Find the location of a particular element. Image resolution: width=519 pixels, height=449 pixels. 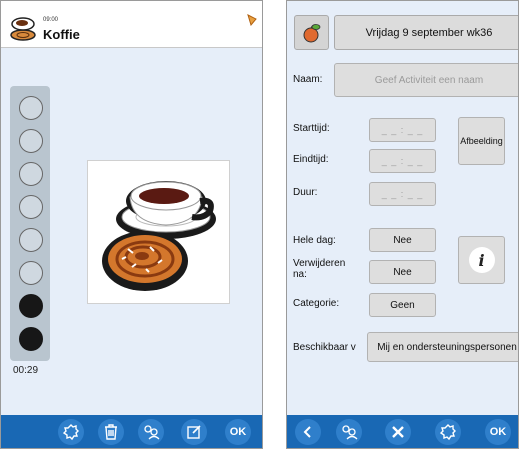

end-time-button: _ _ is located at coordinates (402, 161).